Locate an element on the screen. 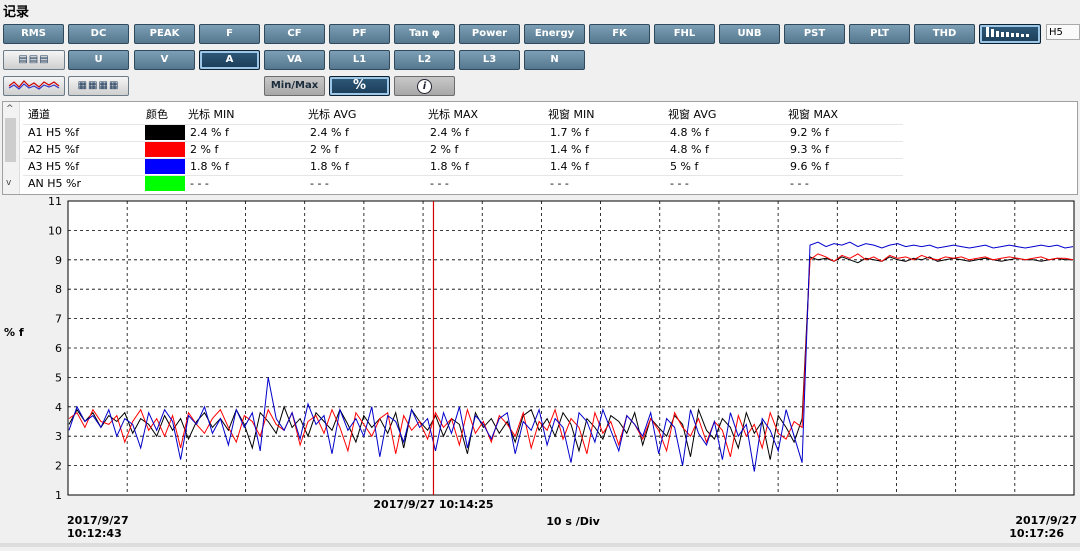  harmonic-order-field: H5 is located at coordinates (1063, 32).